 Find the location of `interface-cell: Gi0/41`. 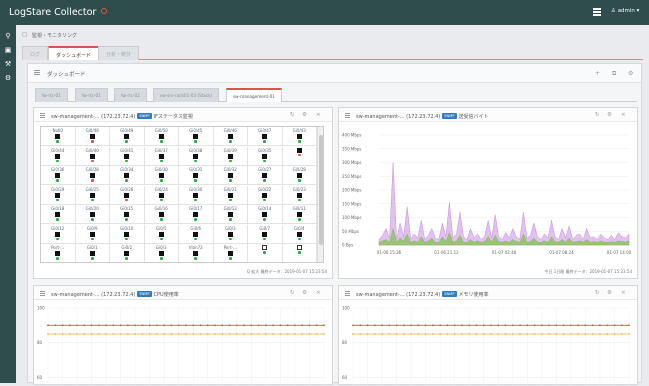

interface-cell: Gi0/41 is located at coordinates (127, 156).